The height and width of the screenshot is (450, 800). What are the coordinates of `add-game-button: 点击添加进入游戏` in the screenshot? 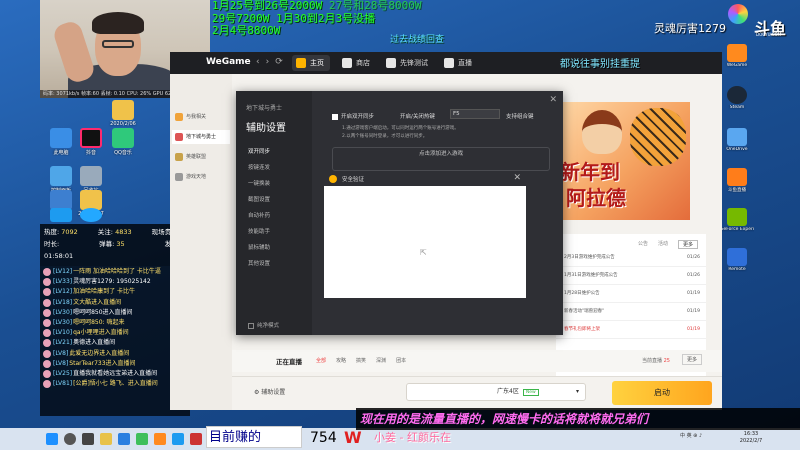 It's located at (441, 159).